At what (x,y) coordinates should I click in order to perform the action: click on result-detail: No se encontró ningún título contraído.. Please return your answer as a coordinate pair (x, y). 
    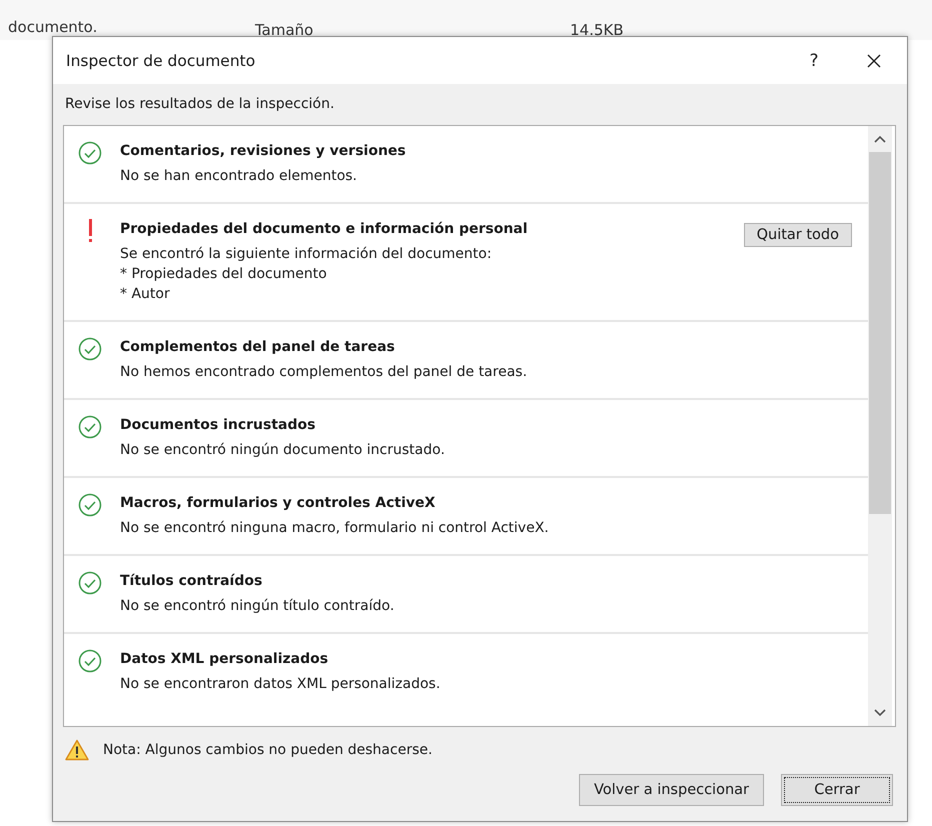
    Looking at the image, I should click on (258, 606).